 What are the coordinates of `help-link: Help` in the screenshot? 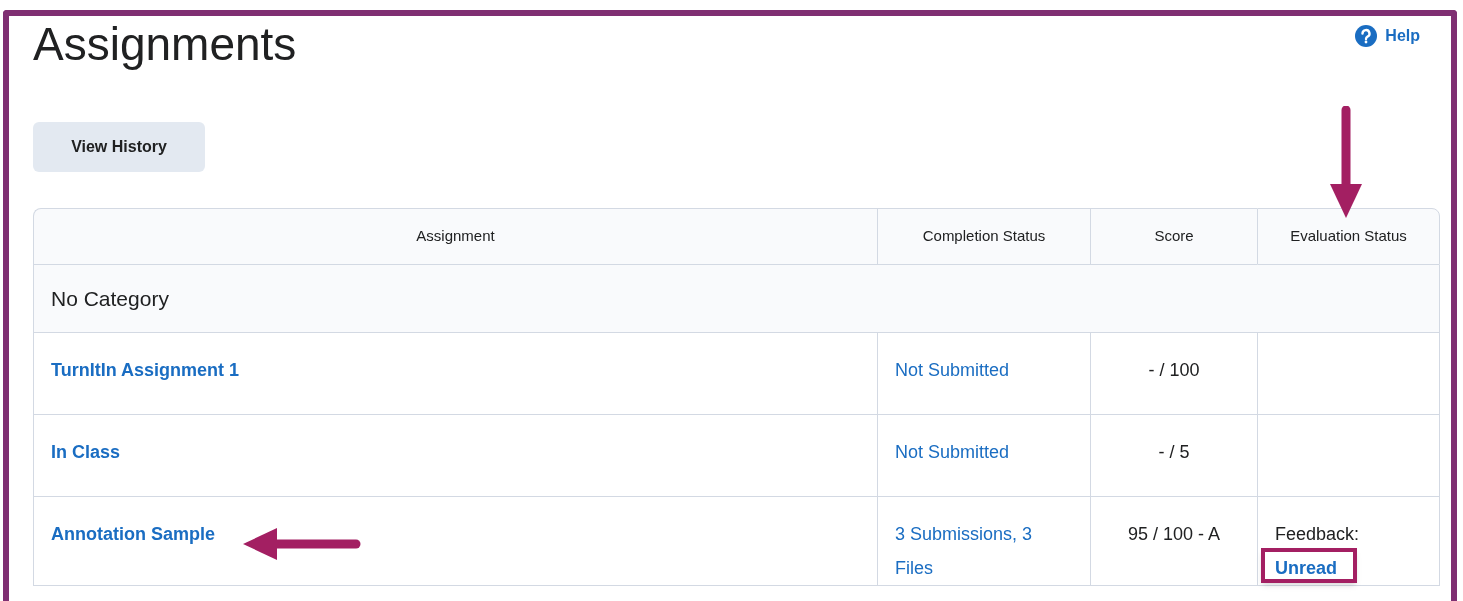 It's located at (1387, 36).